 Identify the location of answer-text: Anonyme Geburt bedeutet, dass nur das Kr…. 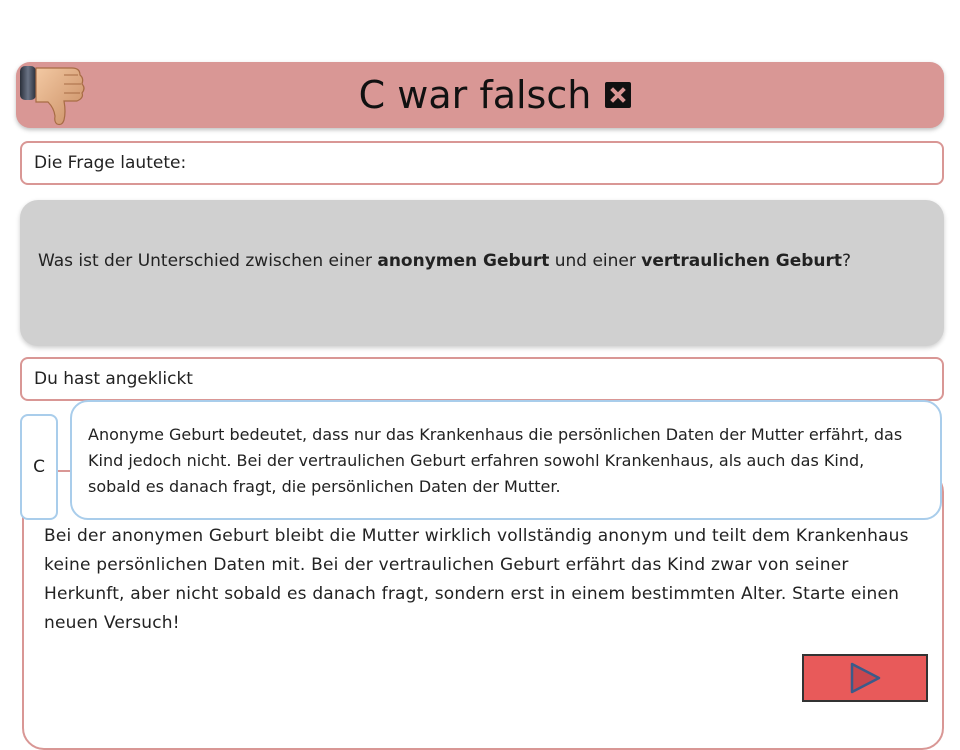
(495, 460).